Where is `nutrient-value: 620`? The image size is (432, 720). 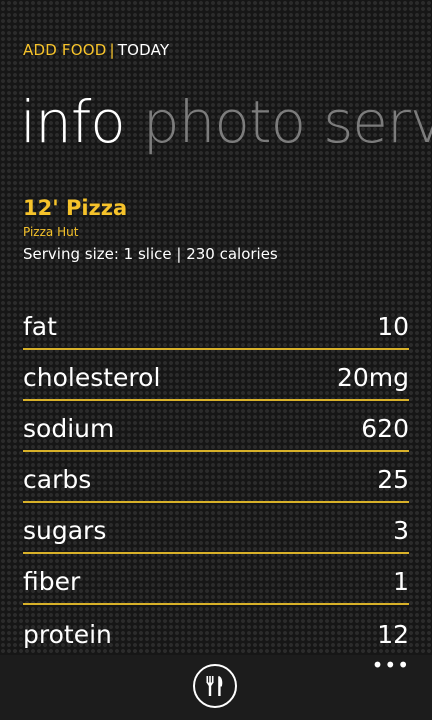
nutrient-value: 620 is located at coordinates (385, 428).